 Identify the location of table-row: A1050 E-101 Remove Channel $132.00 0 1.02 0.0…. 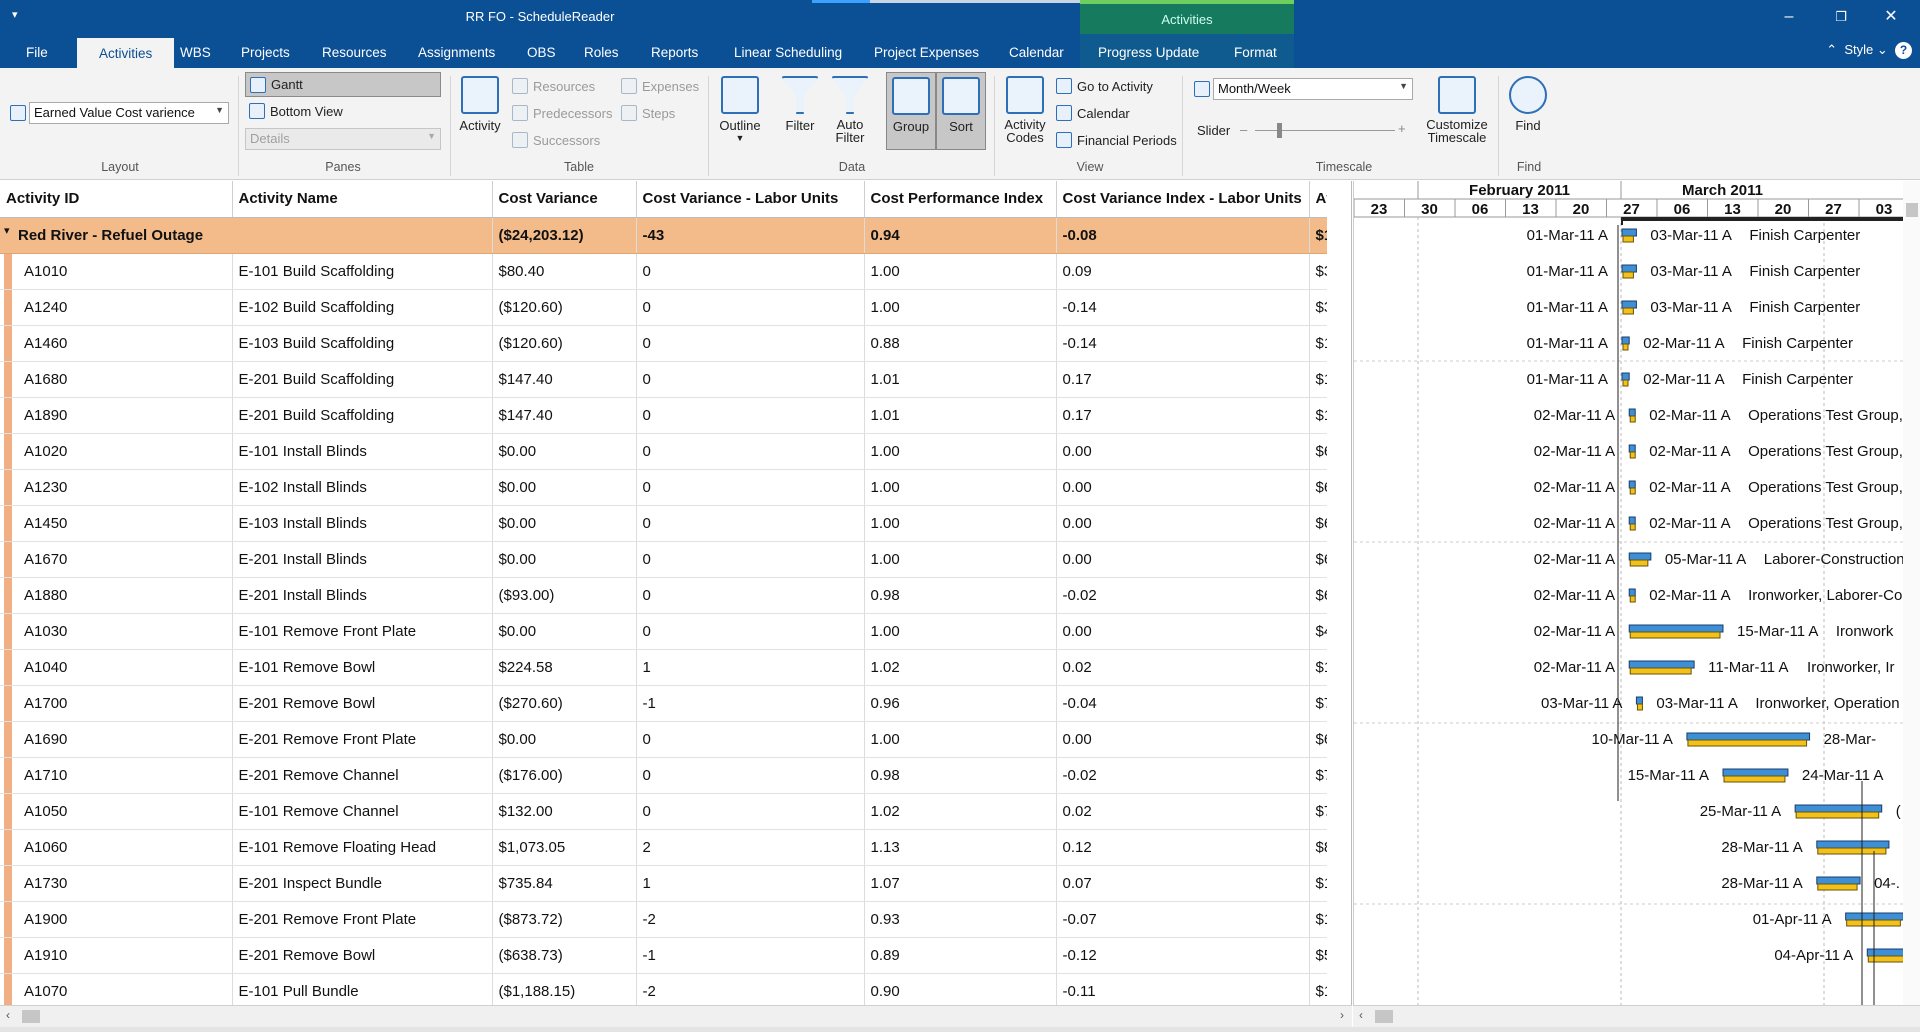
(664, 811).